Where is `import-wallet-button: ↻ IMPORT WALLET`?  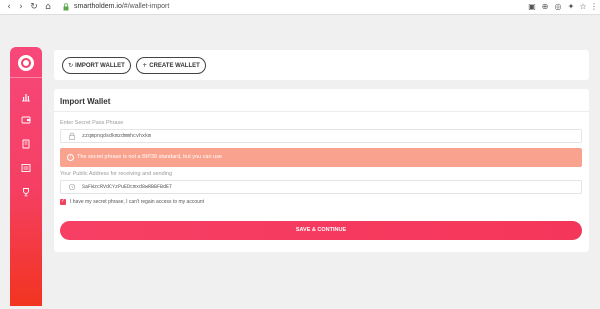
import-wallet-button: ↻ IMPORT WALLET is located at coordinates (96, 65).